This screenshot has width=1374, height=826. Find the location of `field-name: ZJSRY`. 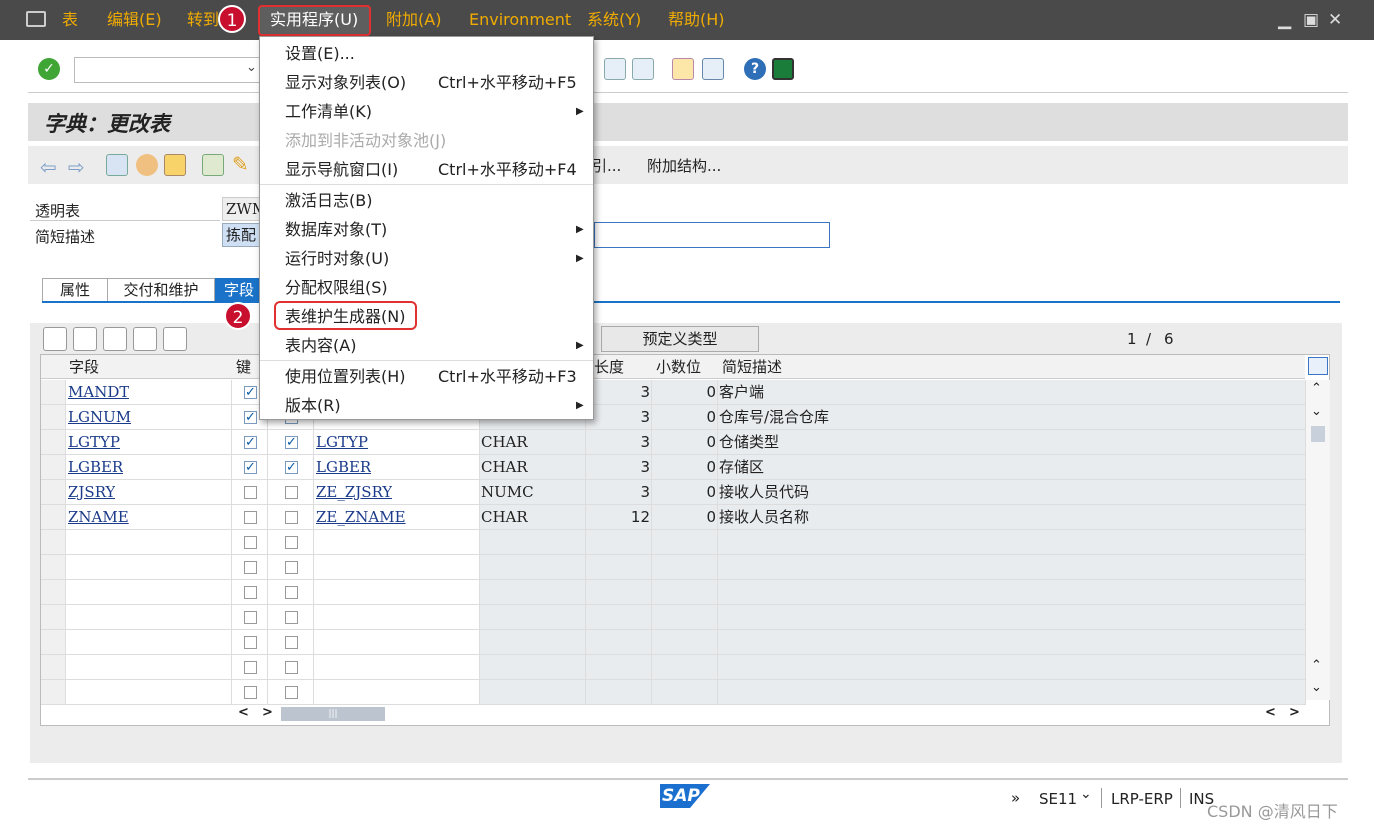

field-name: ZJSRY is located at coordinates (91, 492).